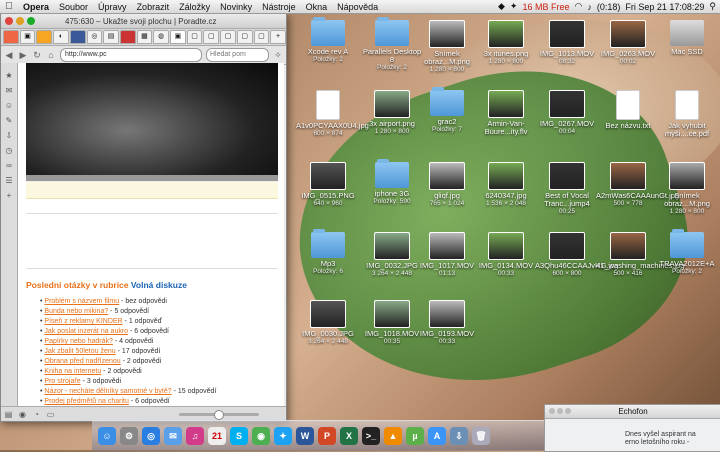 This screenshot has width=720, height=452. I want to click on question-link: Problém s názvem filmu, so click(81, 301).